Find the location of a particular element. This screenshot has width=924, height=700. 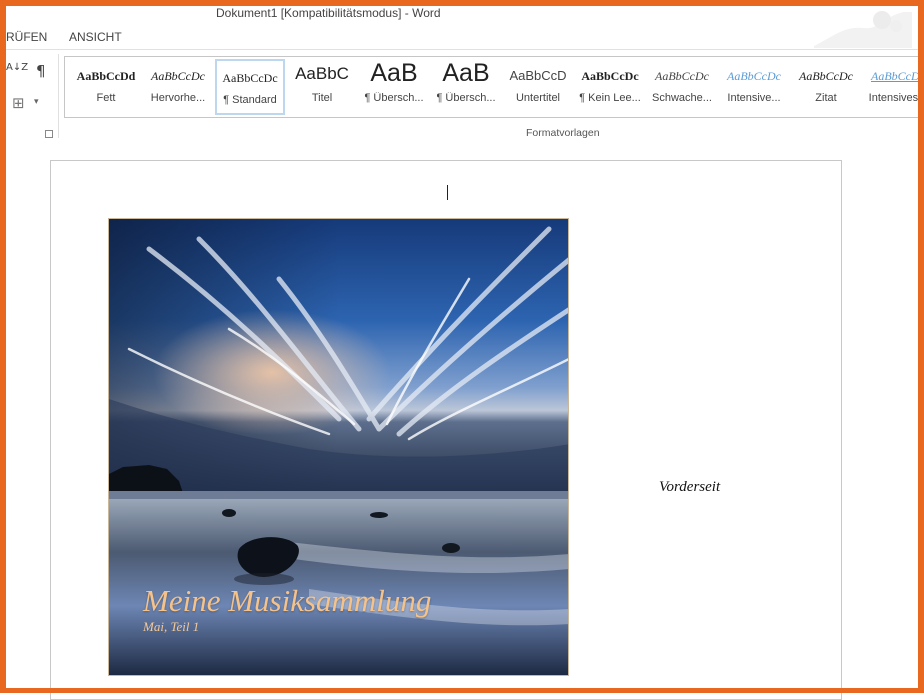

style-sample: AaBbC is located at coordinates (322, 74).